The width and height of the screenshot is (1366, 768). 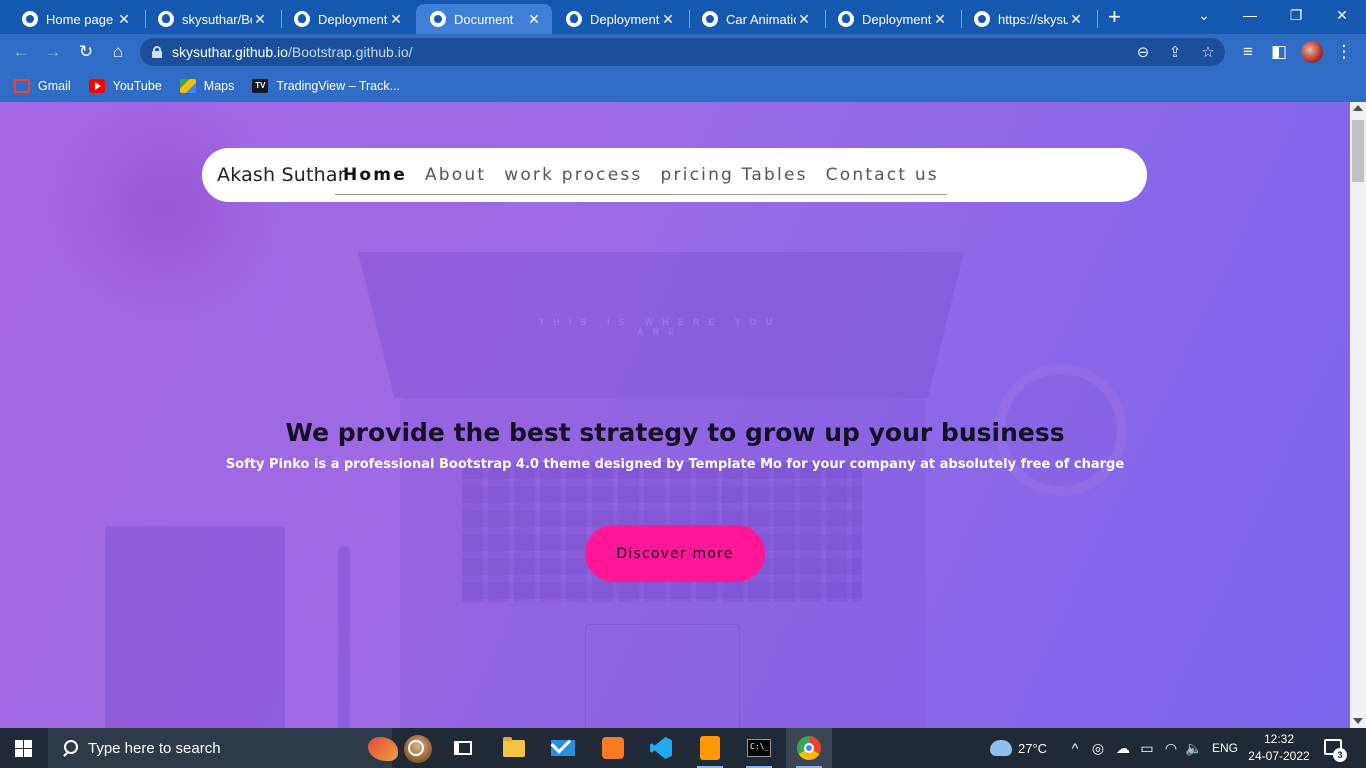 What do you see at coordinates (1001, 748) in the screenshot?
I see `weather-cloud-icon` at bounding box center [1001, 748].